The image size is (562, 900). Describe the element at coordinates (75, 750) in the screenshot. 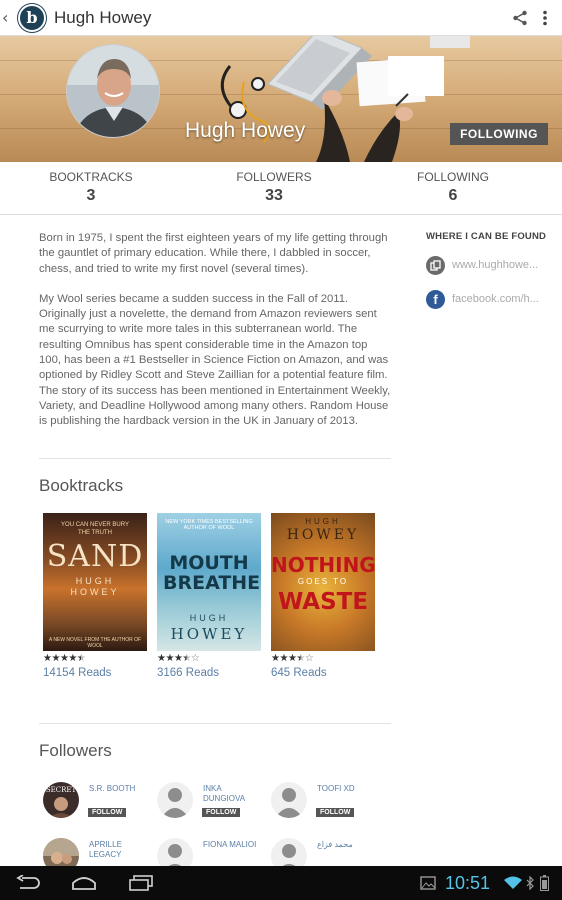

I see `followers-heading: Followers` at that location.